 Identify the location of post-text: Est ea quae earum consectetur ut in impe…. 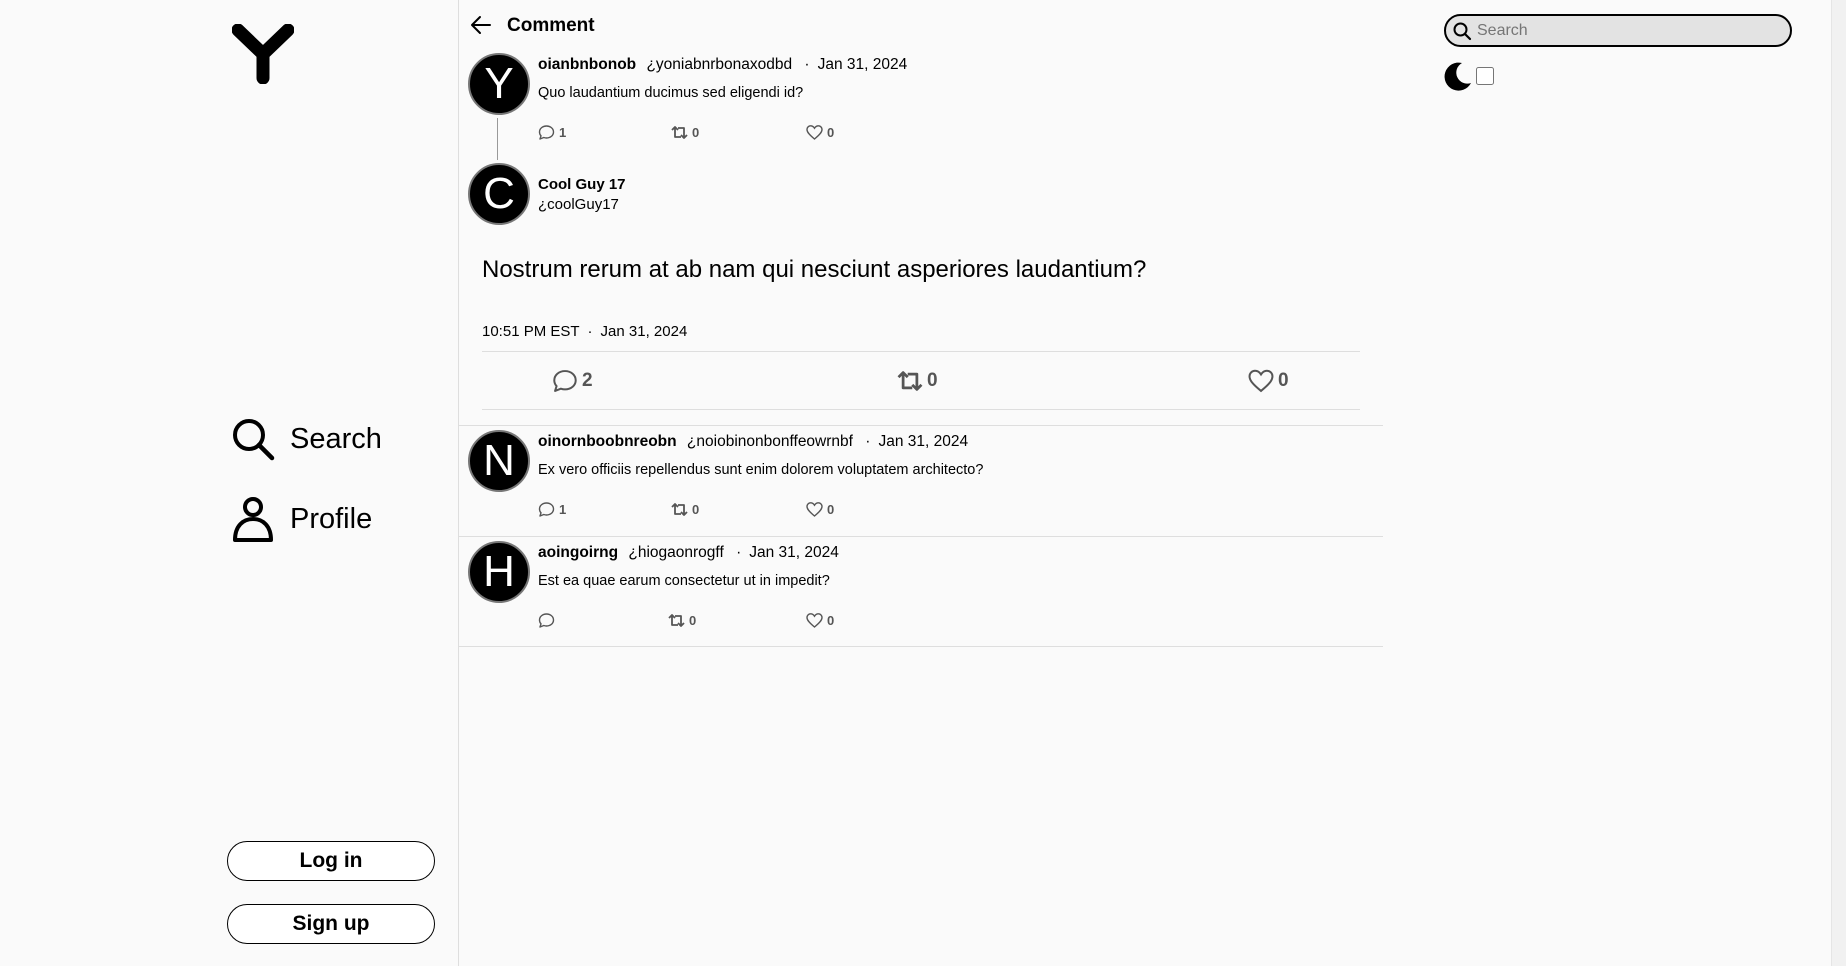
(684, 581).